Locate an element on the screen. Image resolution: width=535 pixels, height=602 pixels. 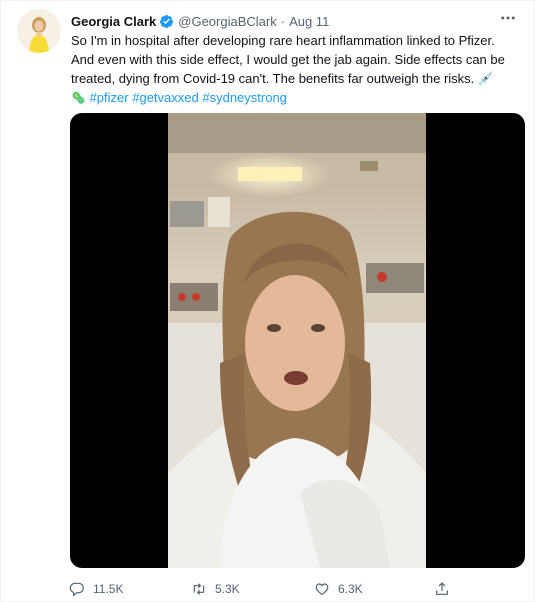
tweet-actions: 11.5K 5.3K 6.3K is located at coordinates (269, 589).